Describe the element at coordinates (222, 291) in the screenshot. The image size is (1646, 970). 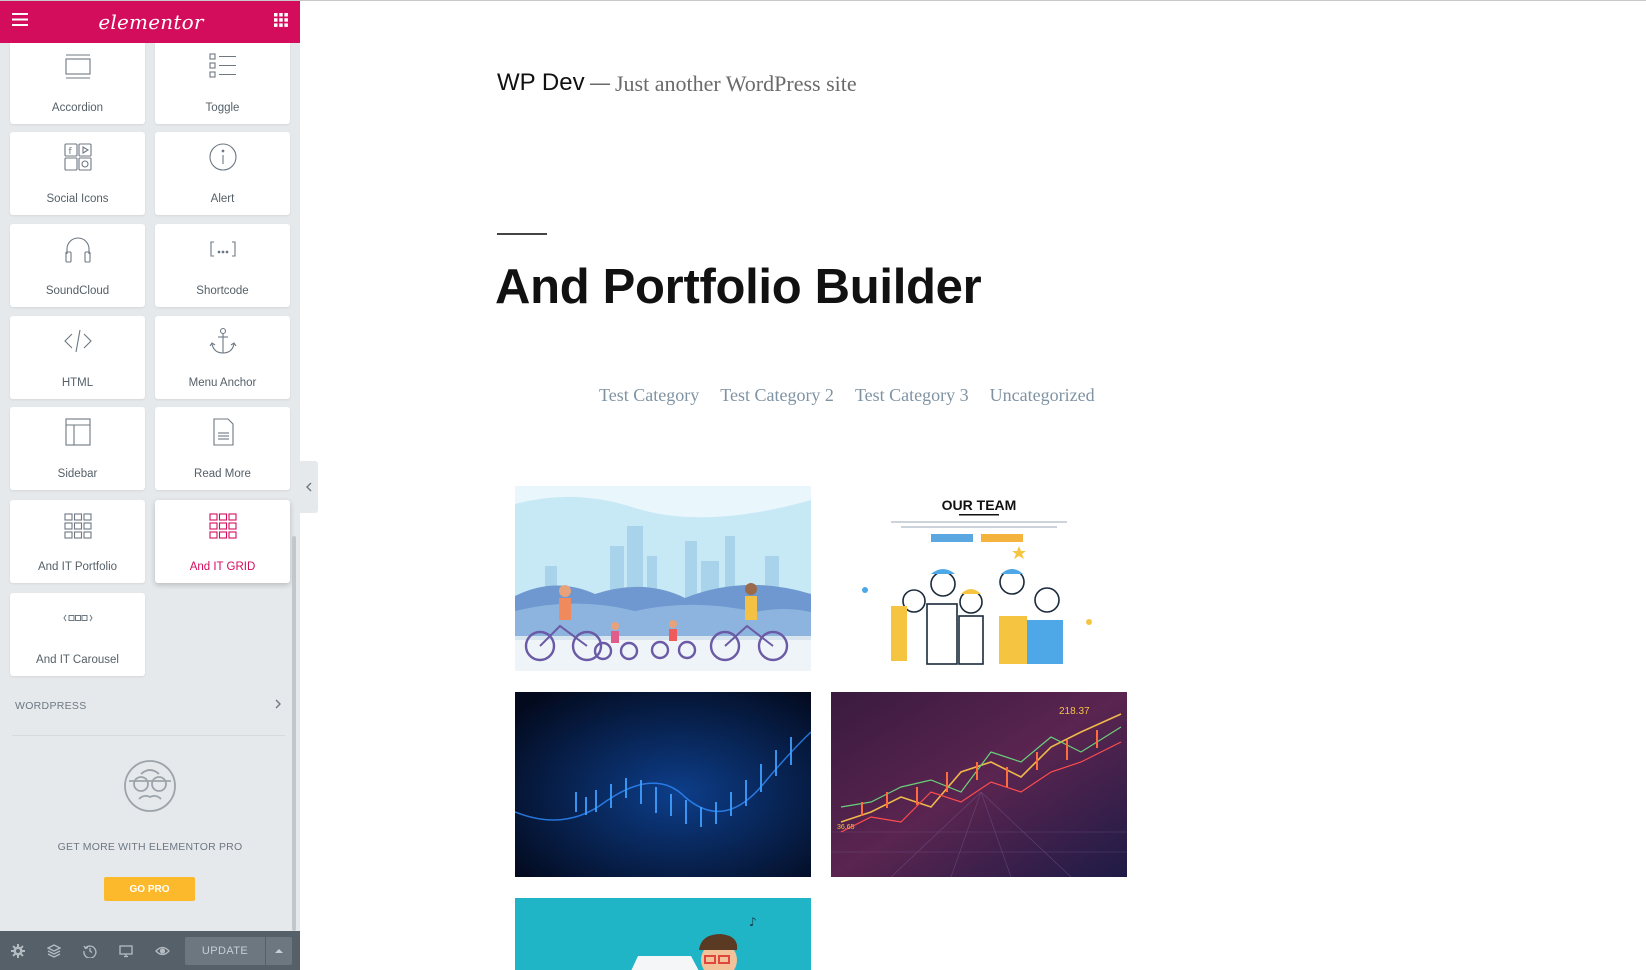
I see `widget-label: Shortcode` at that location.